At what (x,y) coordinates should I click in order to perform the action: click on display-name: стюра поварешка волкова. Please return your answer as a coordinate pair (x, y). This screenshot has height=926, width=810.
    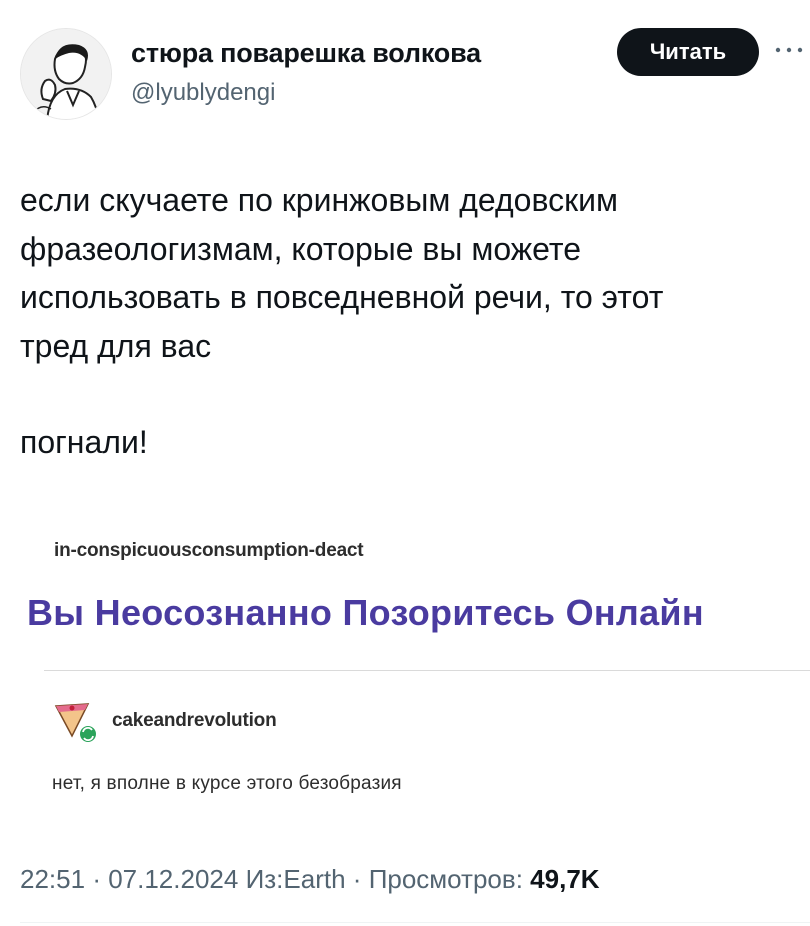
    Looking at the image, I should click on (306, 53).